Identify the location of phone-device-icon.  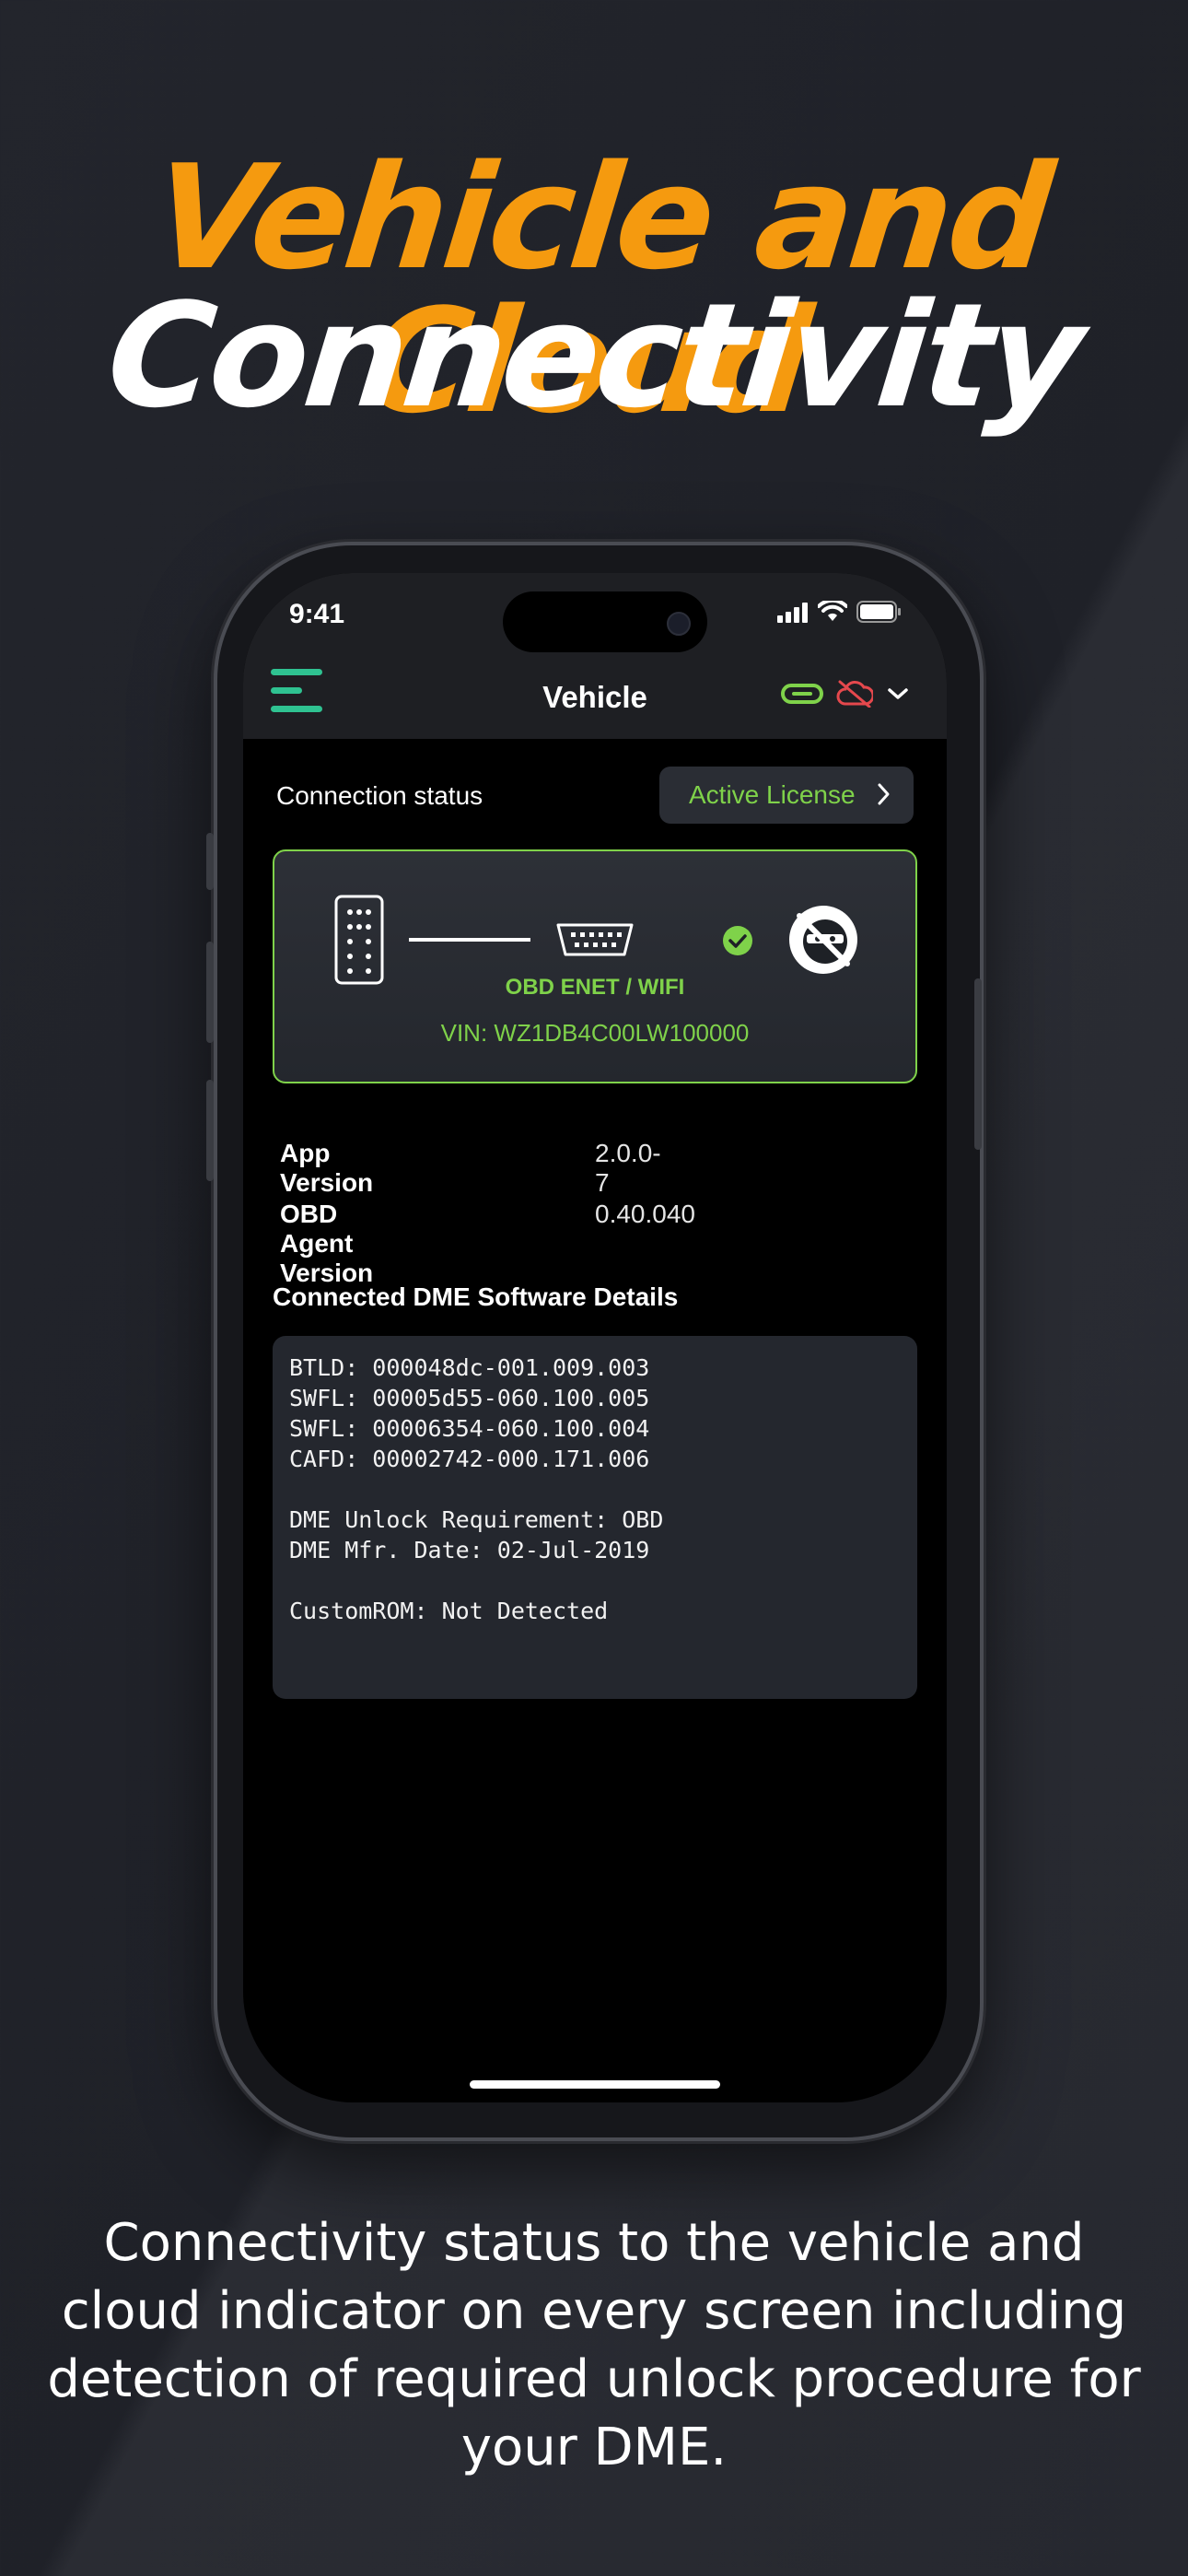
(359, 940).